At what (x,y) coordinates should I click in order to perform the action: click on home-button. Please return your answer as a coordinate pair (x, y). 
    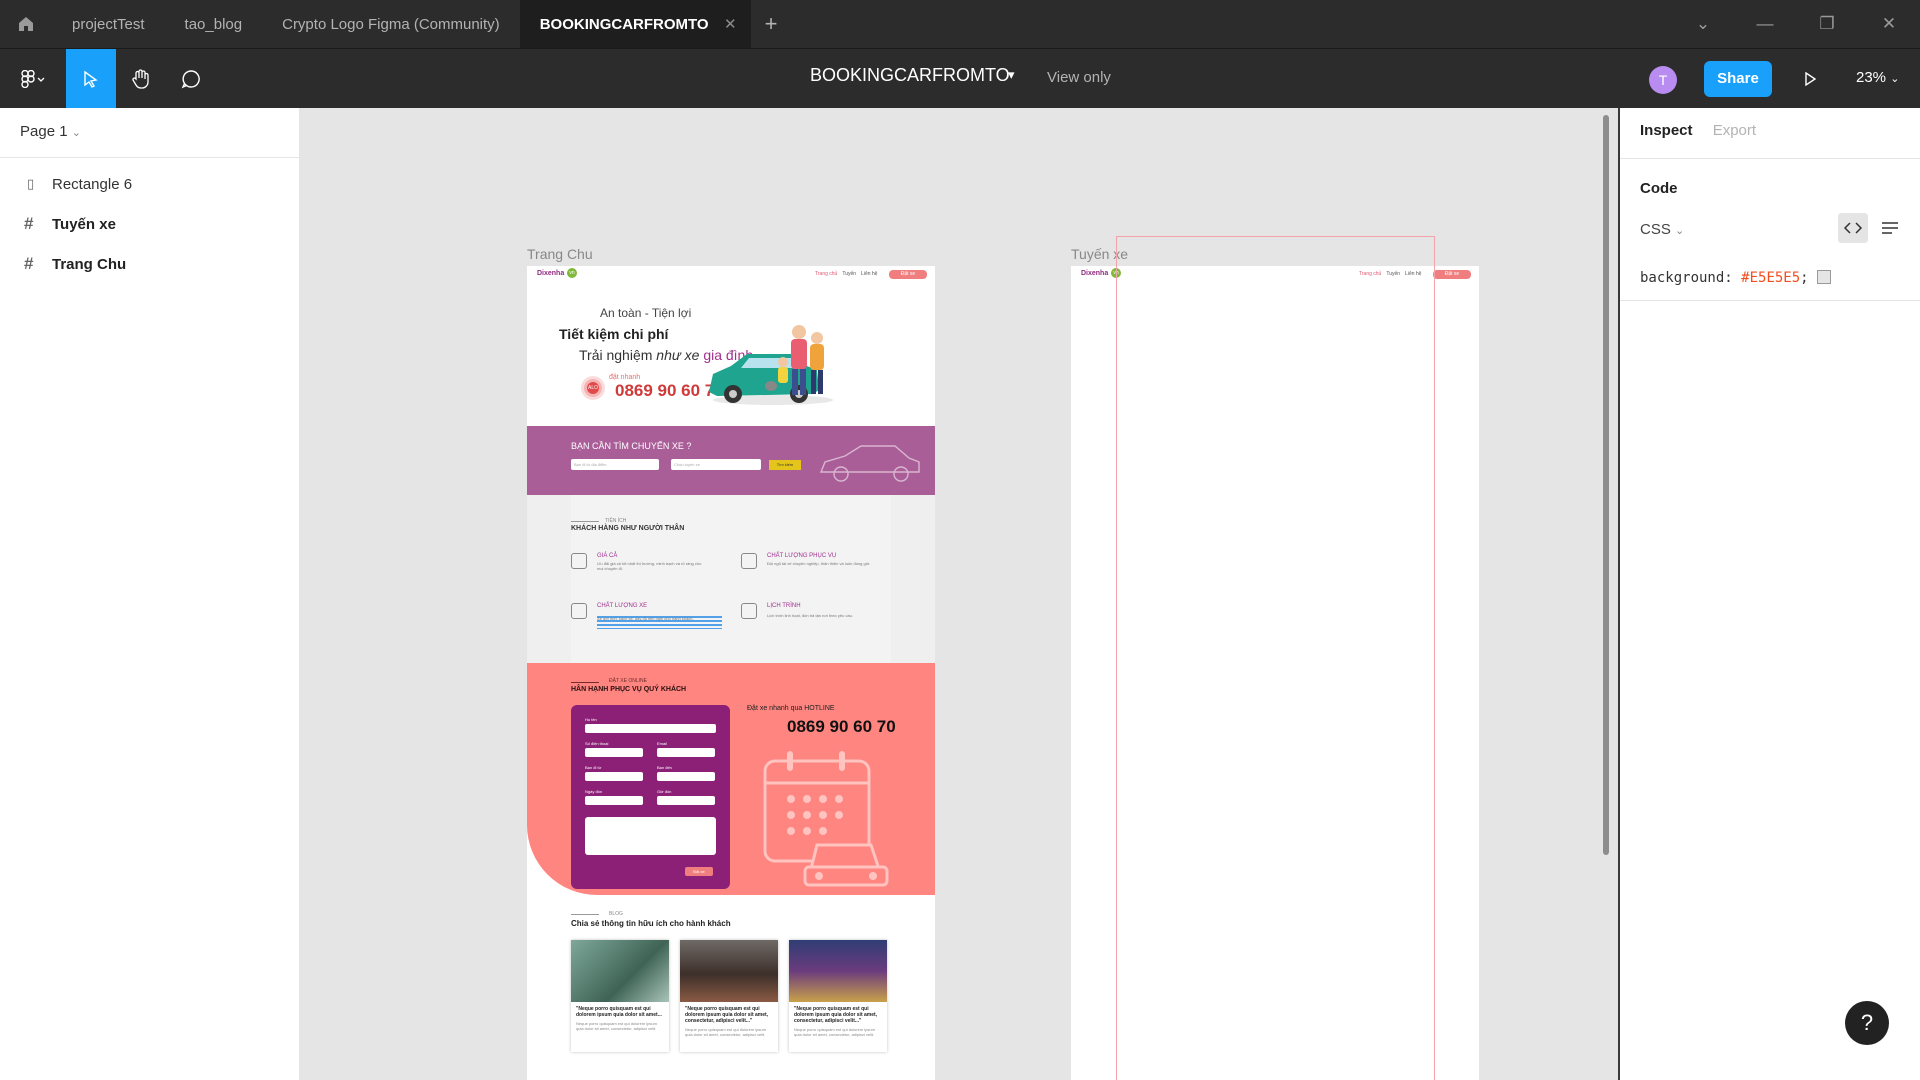
    Looking at the image, I should click on (26, 24).